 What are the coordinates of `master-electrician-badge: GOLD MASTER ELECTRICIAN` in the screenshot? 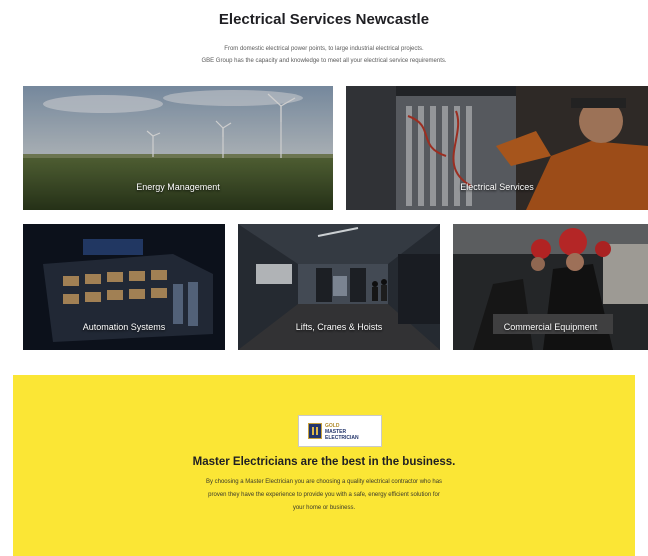 It's located at (340, 431).